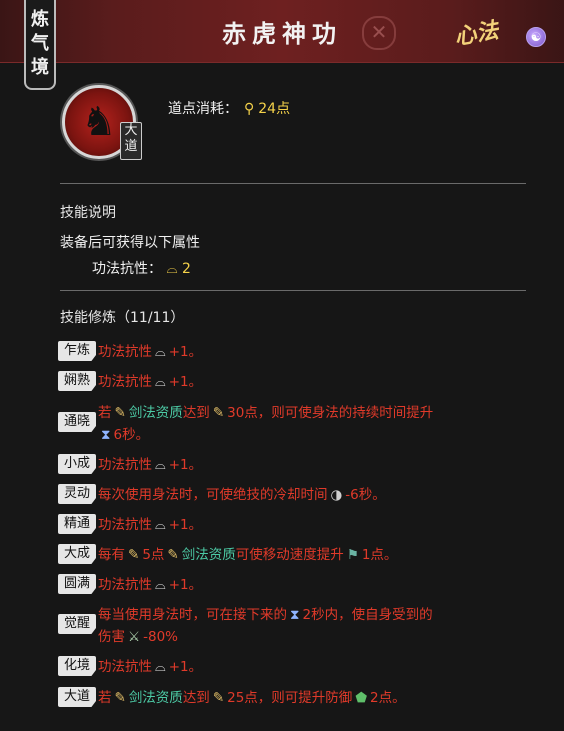 The width and height of the screenshot is (564, 731). I want to click on cost-value: 24点, so click(274, 109).